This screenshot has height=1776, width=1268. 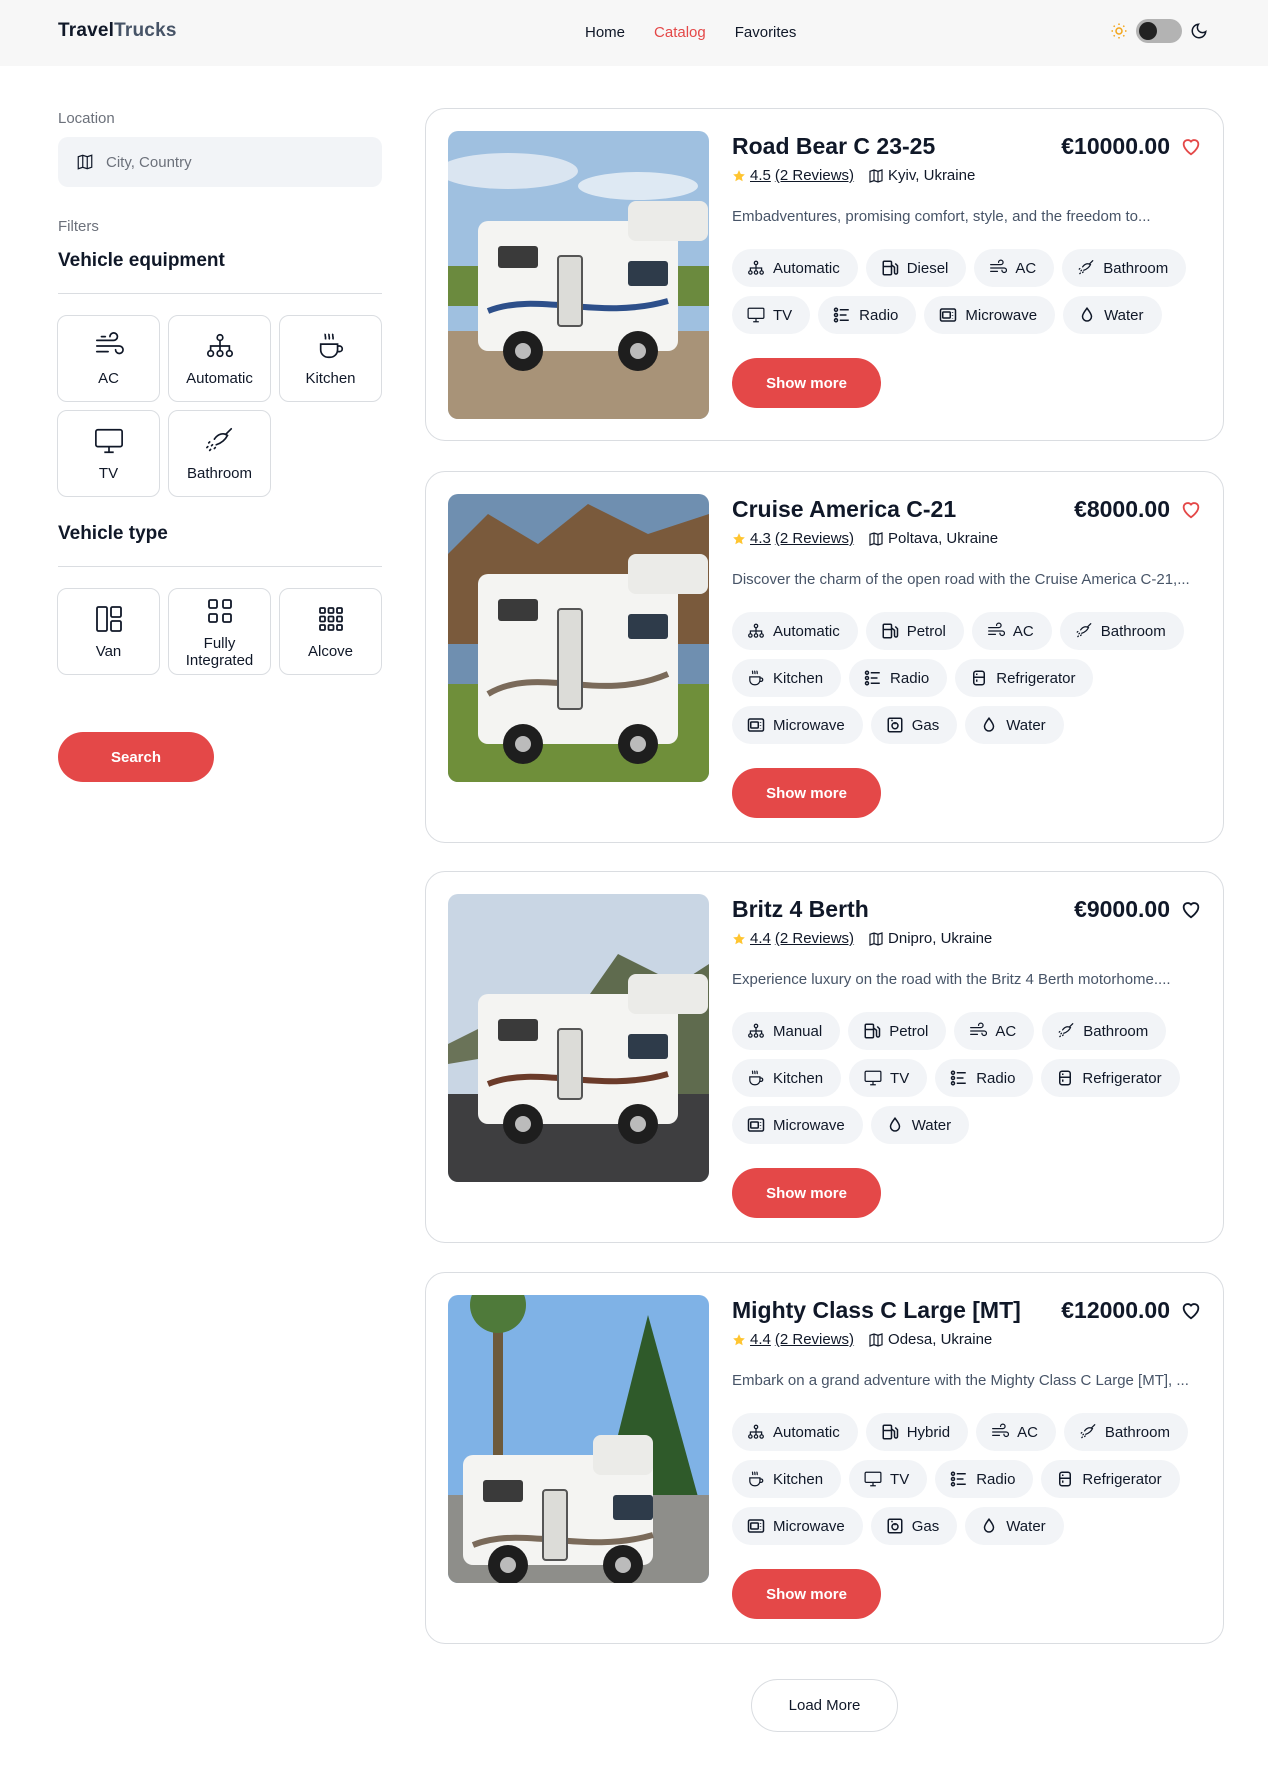 I want to click on feature-chip: Radio, so click(x=984, y=1078).